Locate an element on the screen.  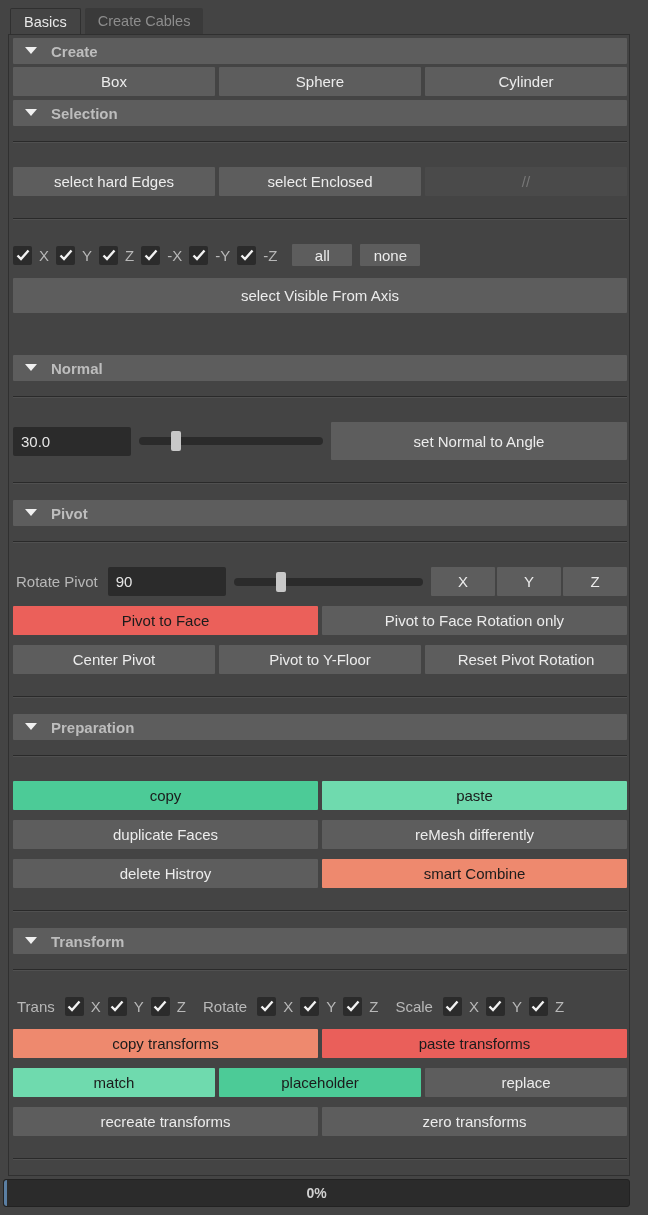
action-button: smart Combine is located at coordinates (474, 873).